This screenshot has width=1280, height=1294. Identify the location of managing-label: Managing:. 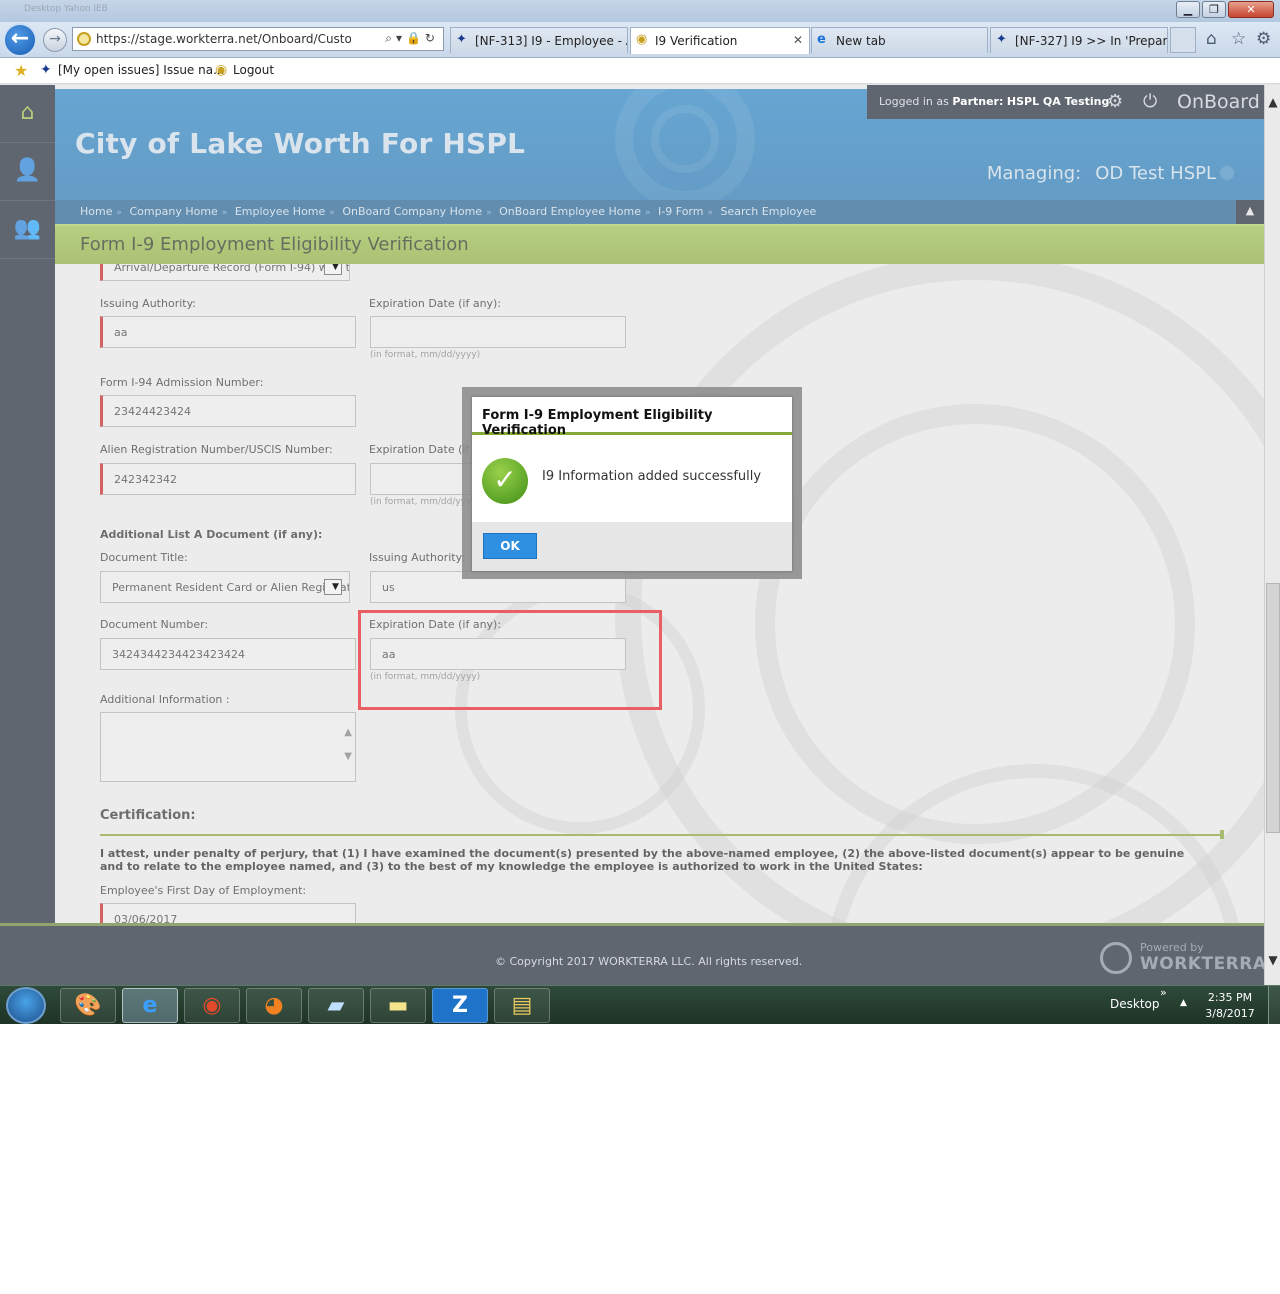
(1034, 173).